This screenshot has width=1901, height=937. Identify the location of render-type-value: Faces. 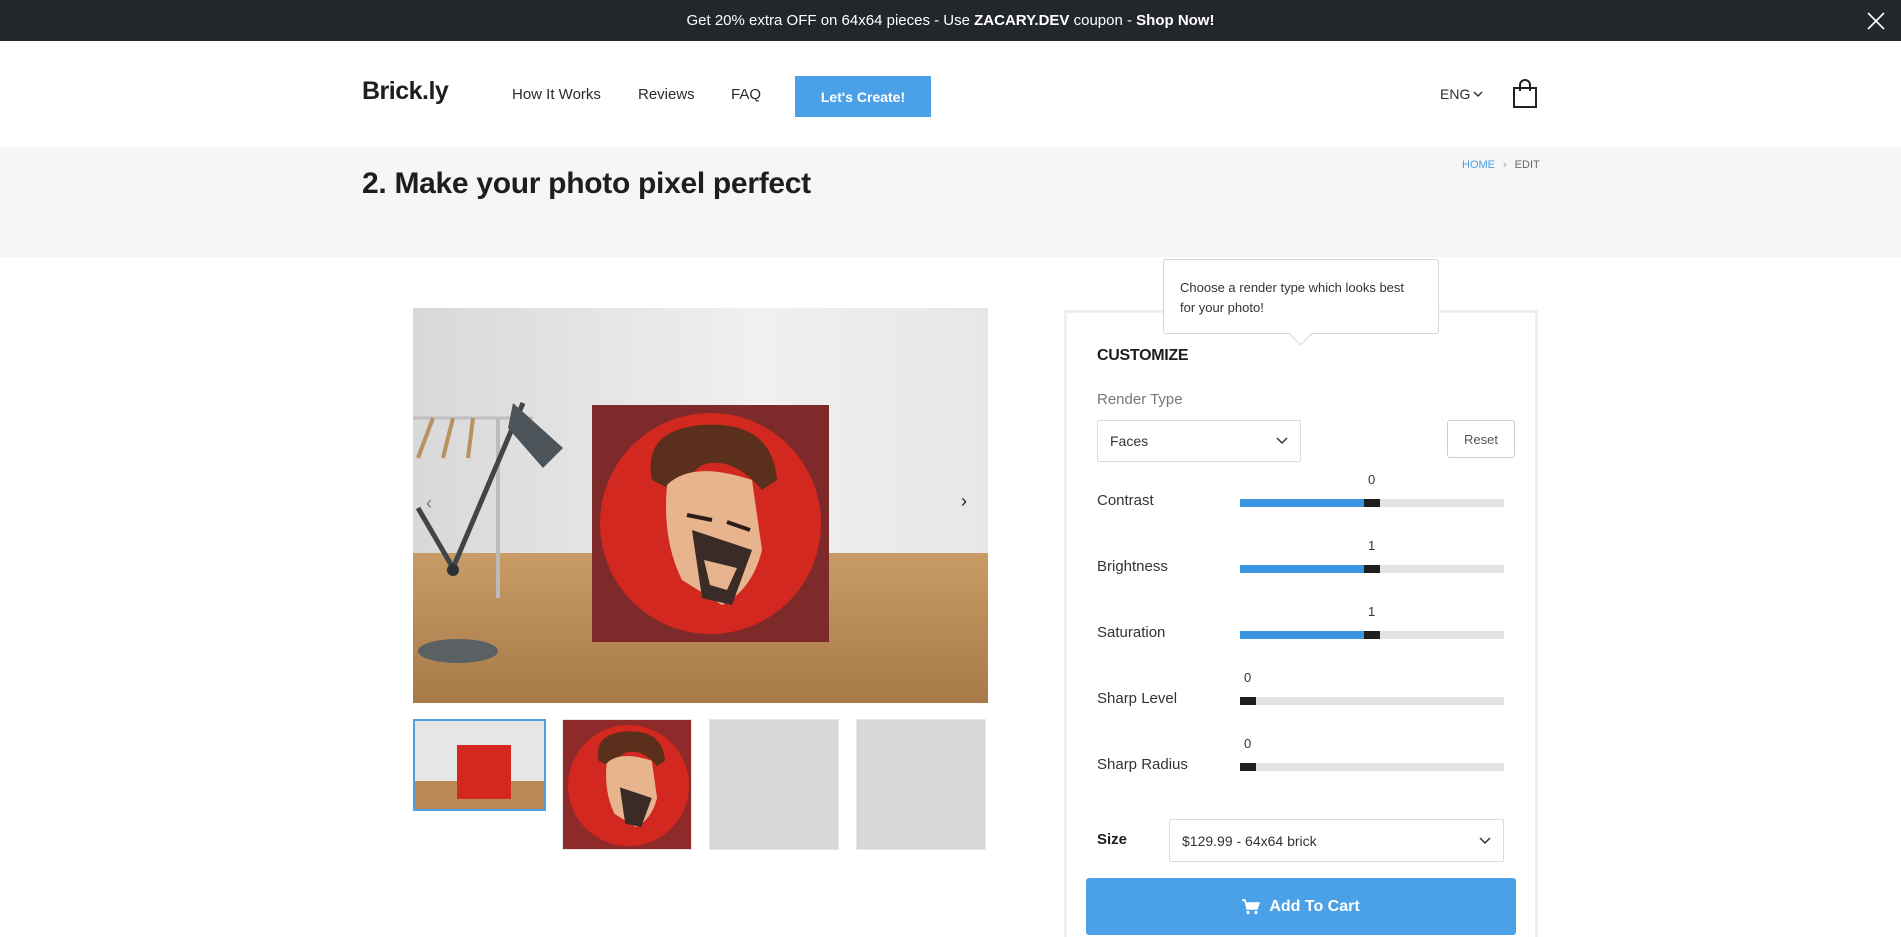
(1129, 441).